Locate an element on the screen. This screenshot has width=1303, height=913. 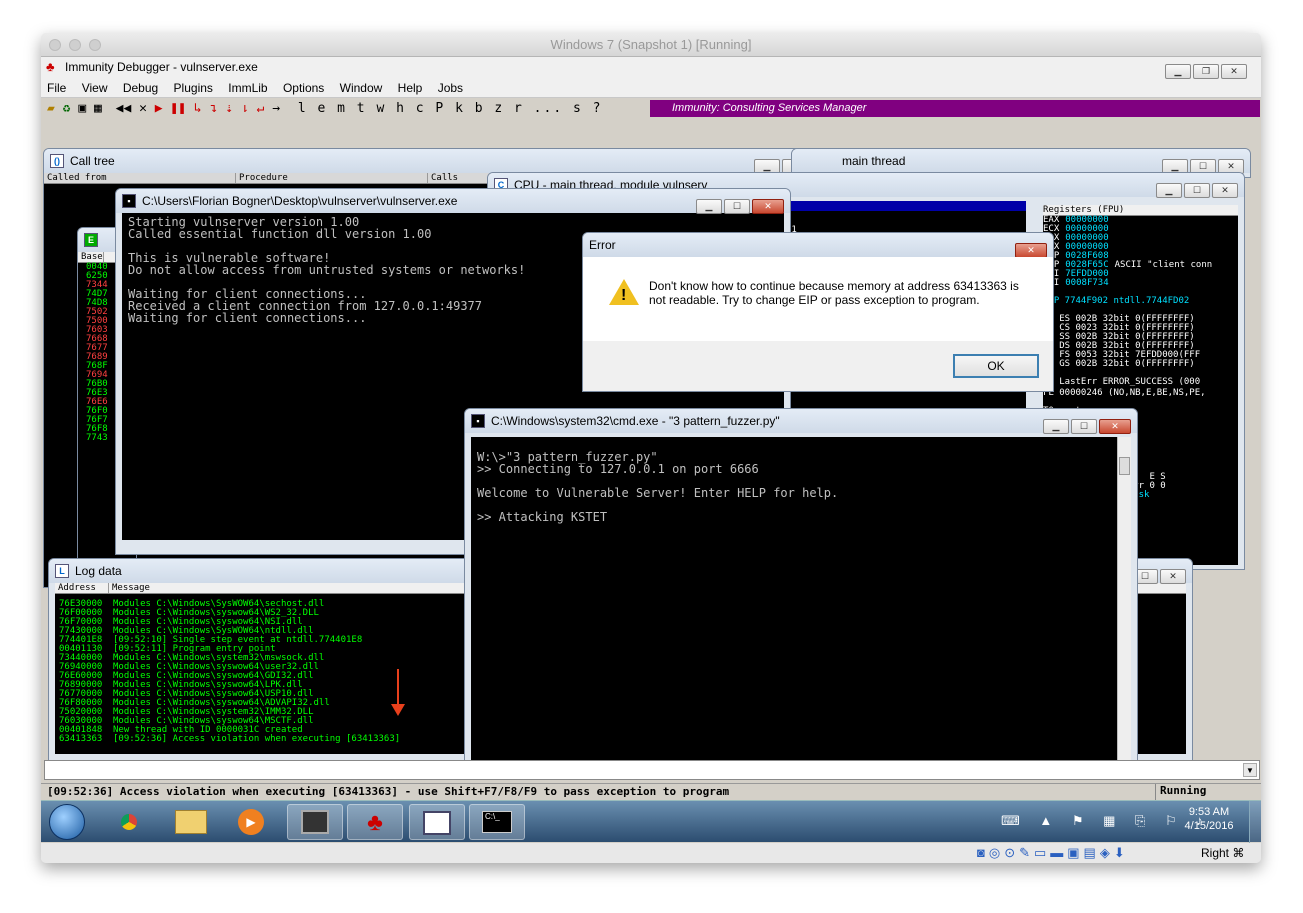
close-traffic-light is located at coordinates (55, 45).